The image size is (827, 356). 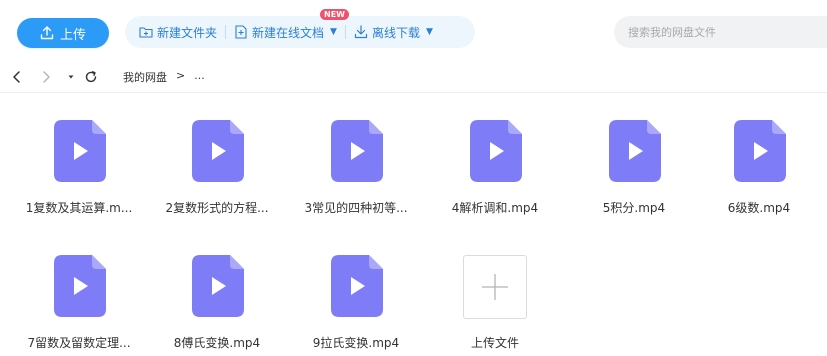 I want to click on new-badge: NEW, so click(x=334, y=14).